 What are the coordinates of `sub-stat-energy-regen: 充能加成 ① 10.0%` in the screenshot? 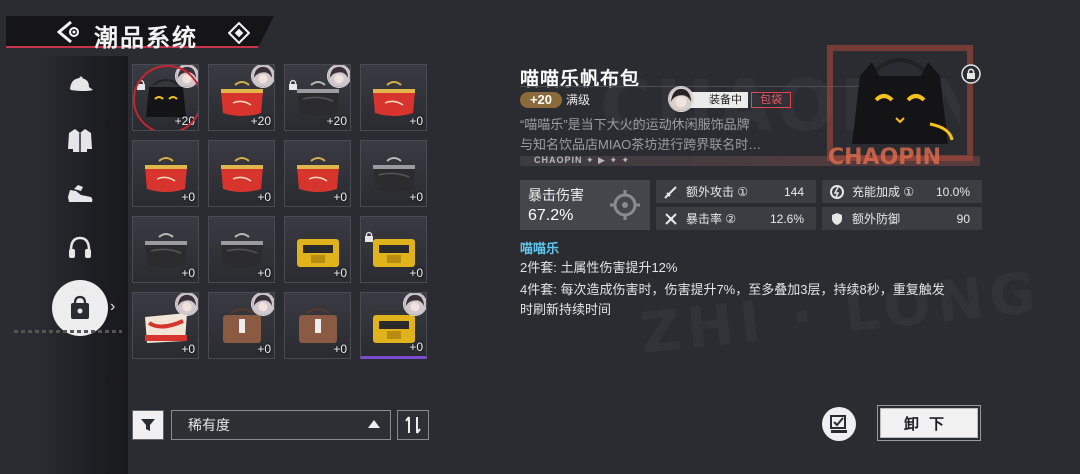 It's located at (902, 191).